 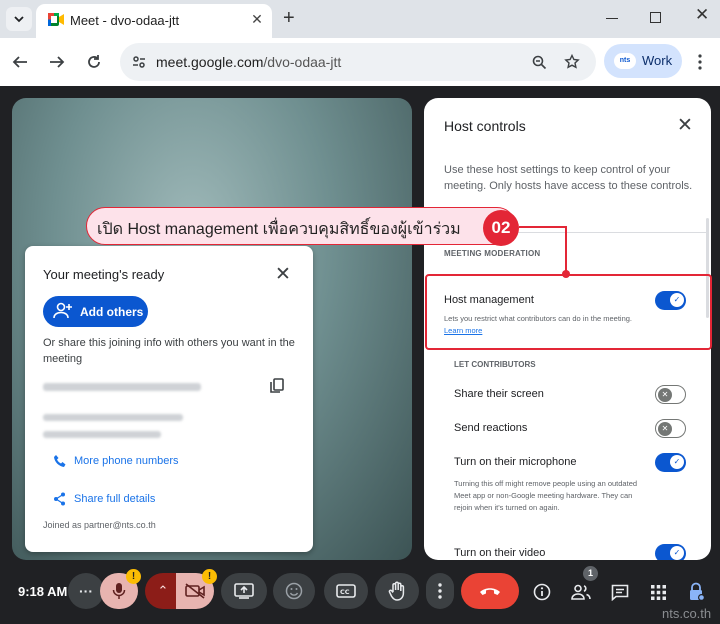 I want to click on browser-tab: Meet - dvo-odaa-jtt ✕, so click(x=154, y=21).